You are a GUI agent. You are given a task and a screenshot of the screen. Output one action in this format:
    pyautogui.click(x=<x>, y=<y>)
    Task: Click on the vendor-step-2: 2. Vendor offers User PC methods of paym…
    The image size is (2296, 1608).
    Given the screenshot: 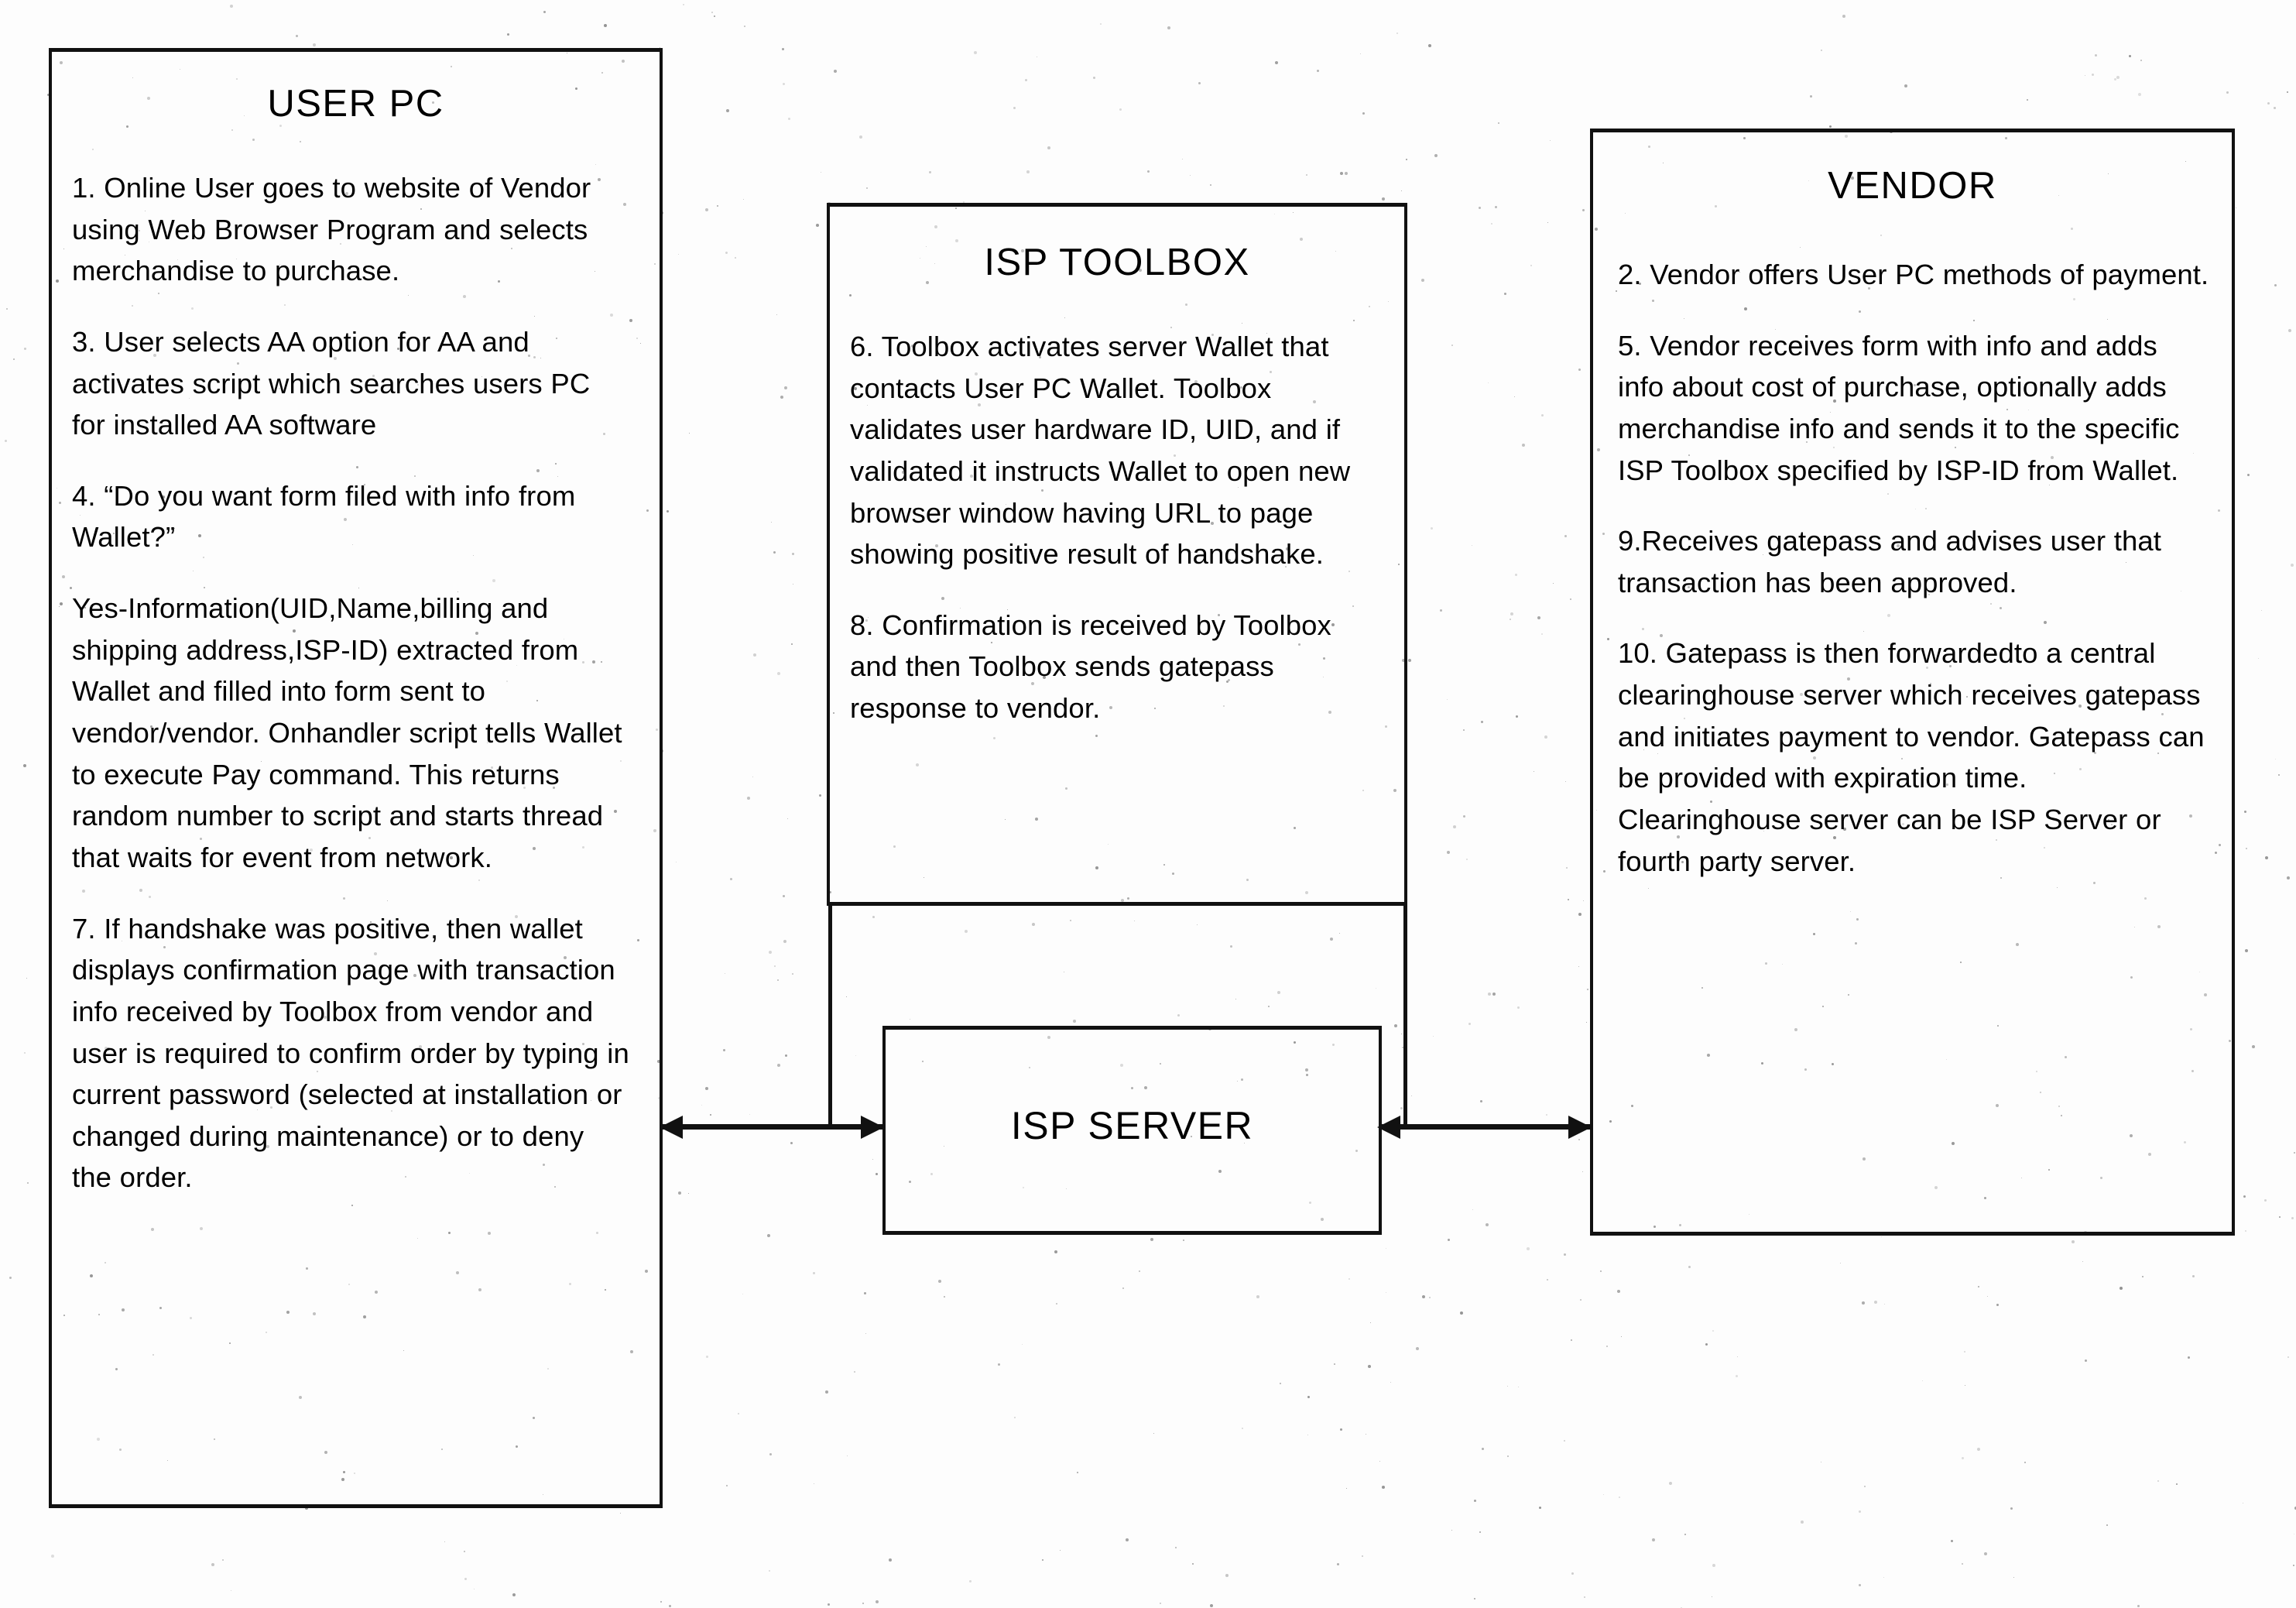 What is the action you would take?
    pyautogui.click(x=1914, y=274)
    